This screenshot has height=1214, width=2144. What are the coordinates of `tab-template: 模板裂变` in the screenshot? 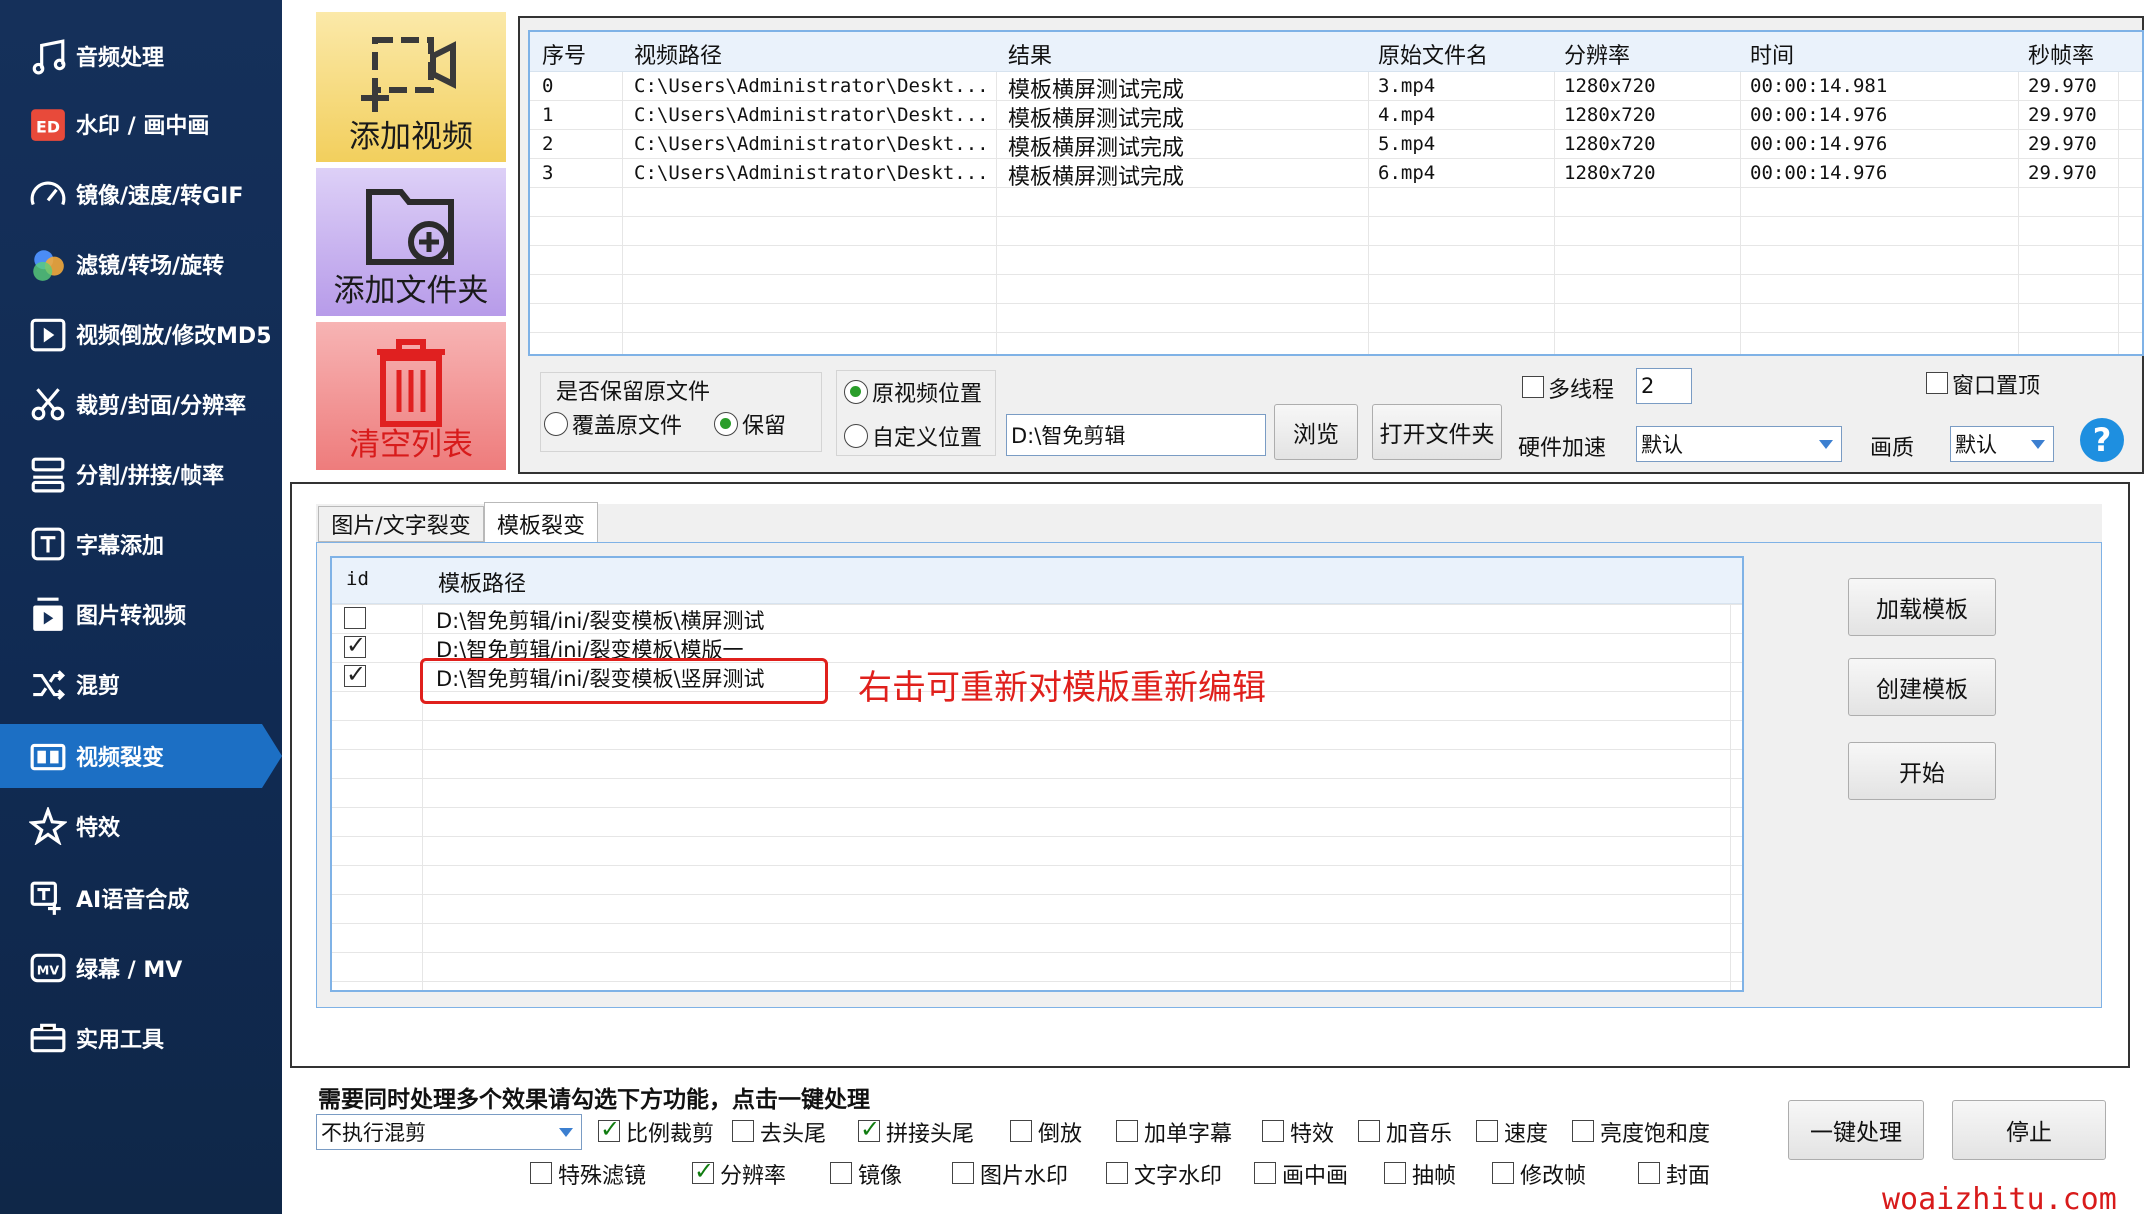 It's located at (541, 523).